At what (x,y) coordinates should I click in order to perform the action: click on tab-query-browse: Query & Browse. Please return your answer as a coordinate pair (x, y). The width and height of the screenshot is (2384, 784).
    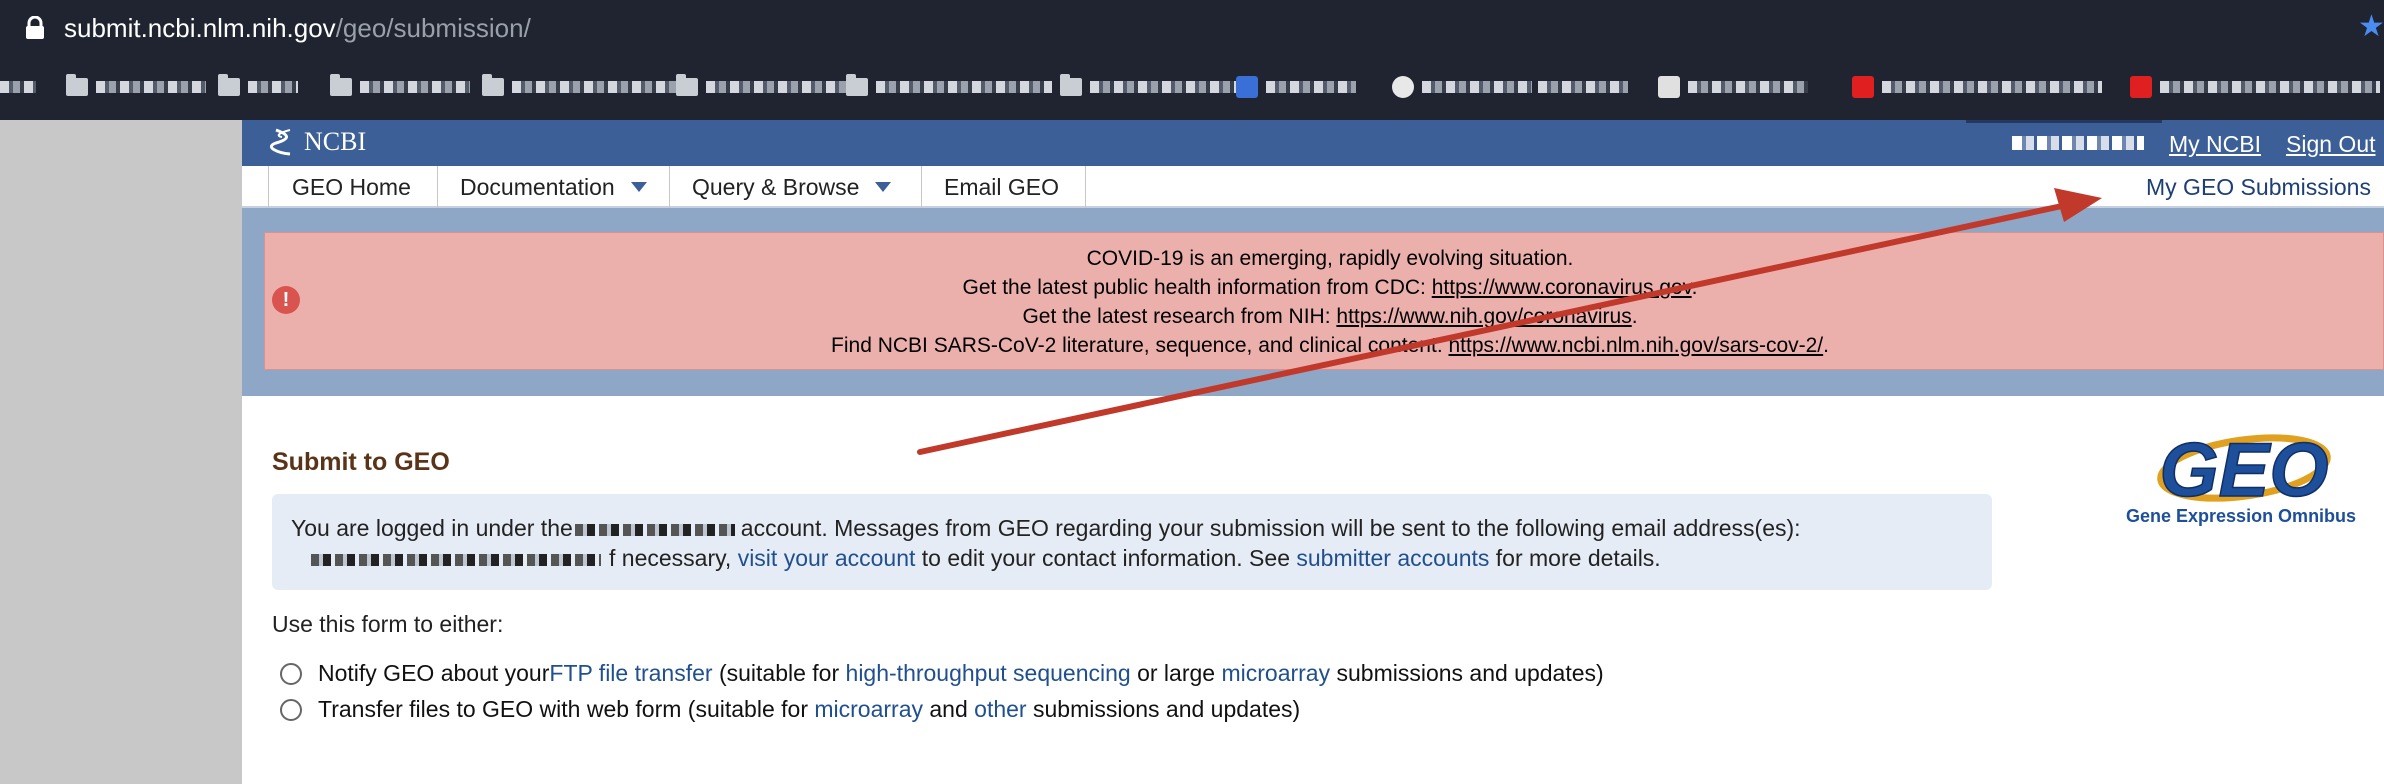
    Looking at the image, I should click on (796, 187).